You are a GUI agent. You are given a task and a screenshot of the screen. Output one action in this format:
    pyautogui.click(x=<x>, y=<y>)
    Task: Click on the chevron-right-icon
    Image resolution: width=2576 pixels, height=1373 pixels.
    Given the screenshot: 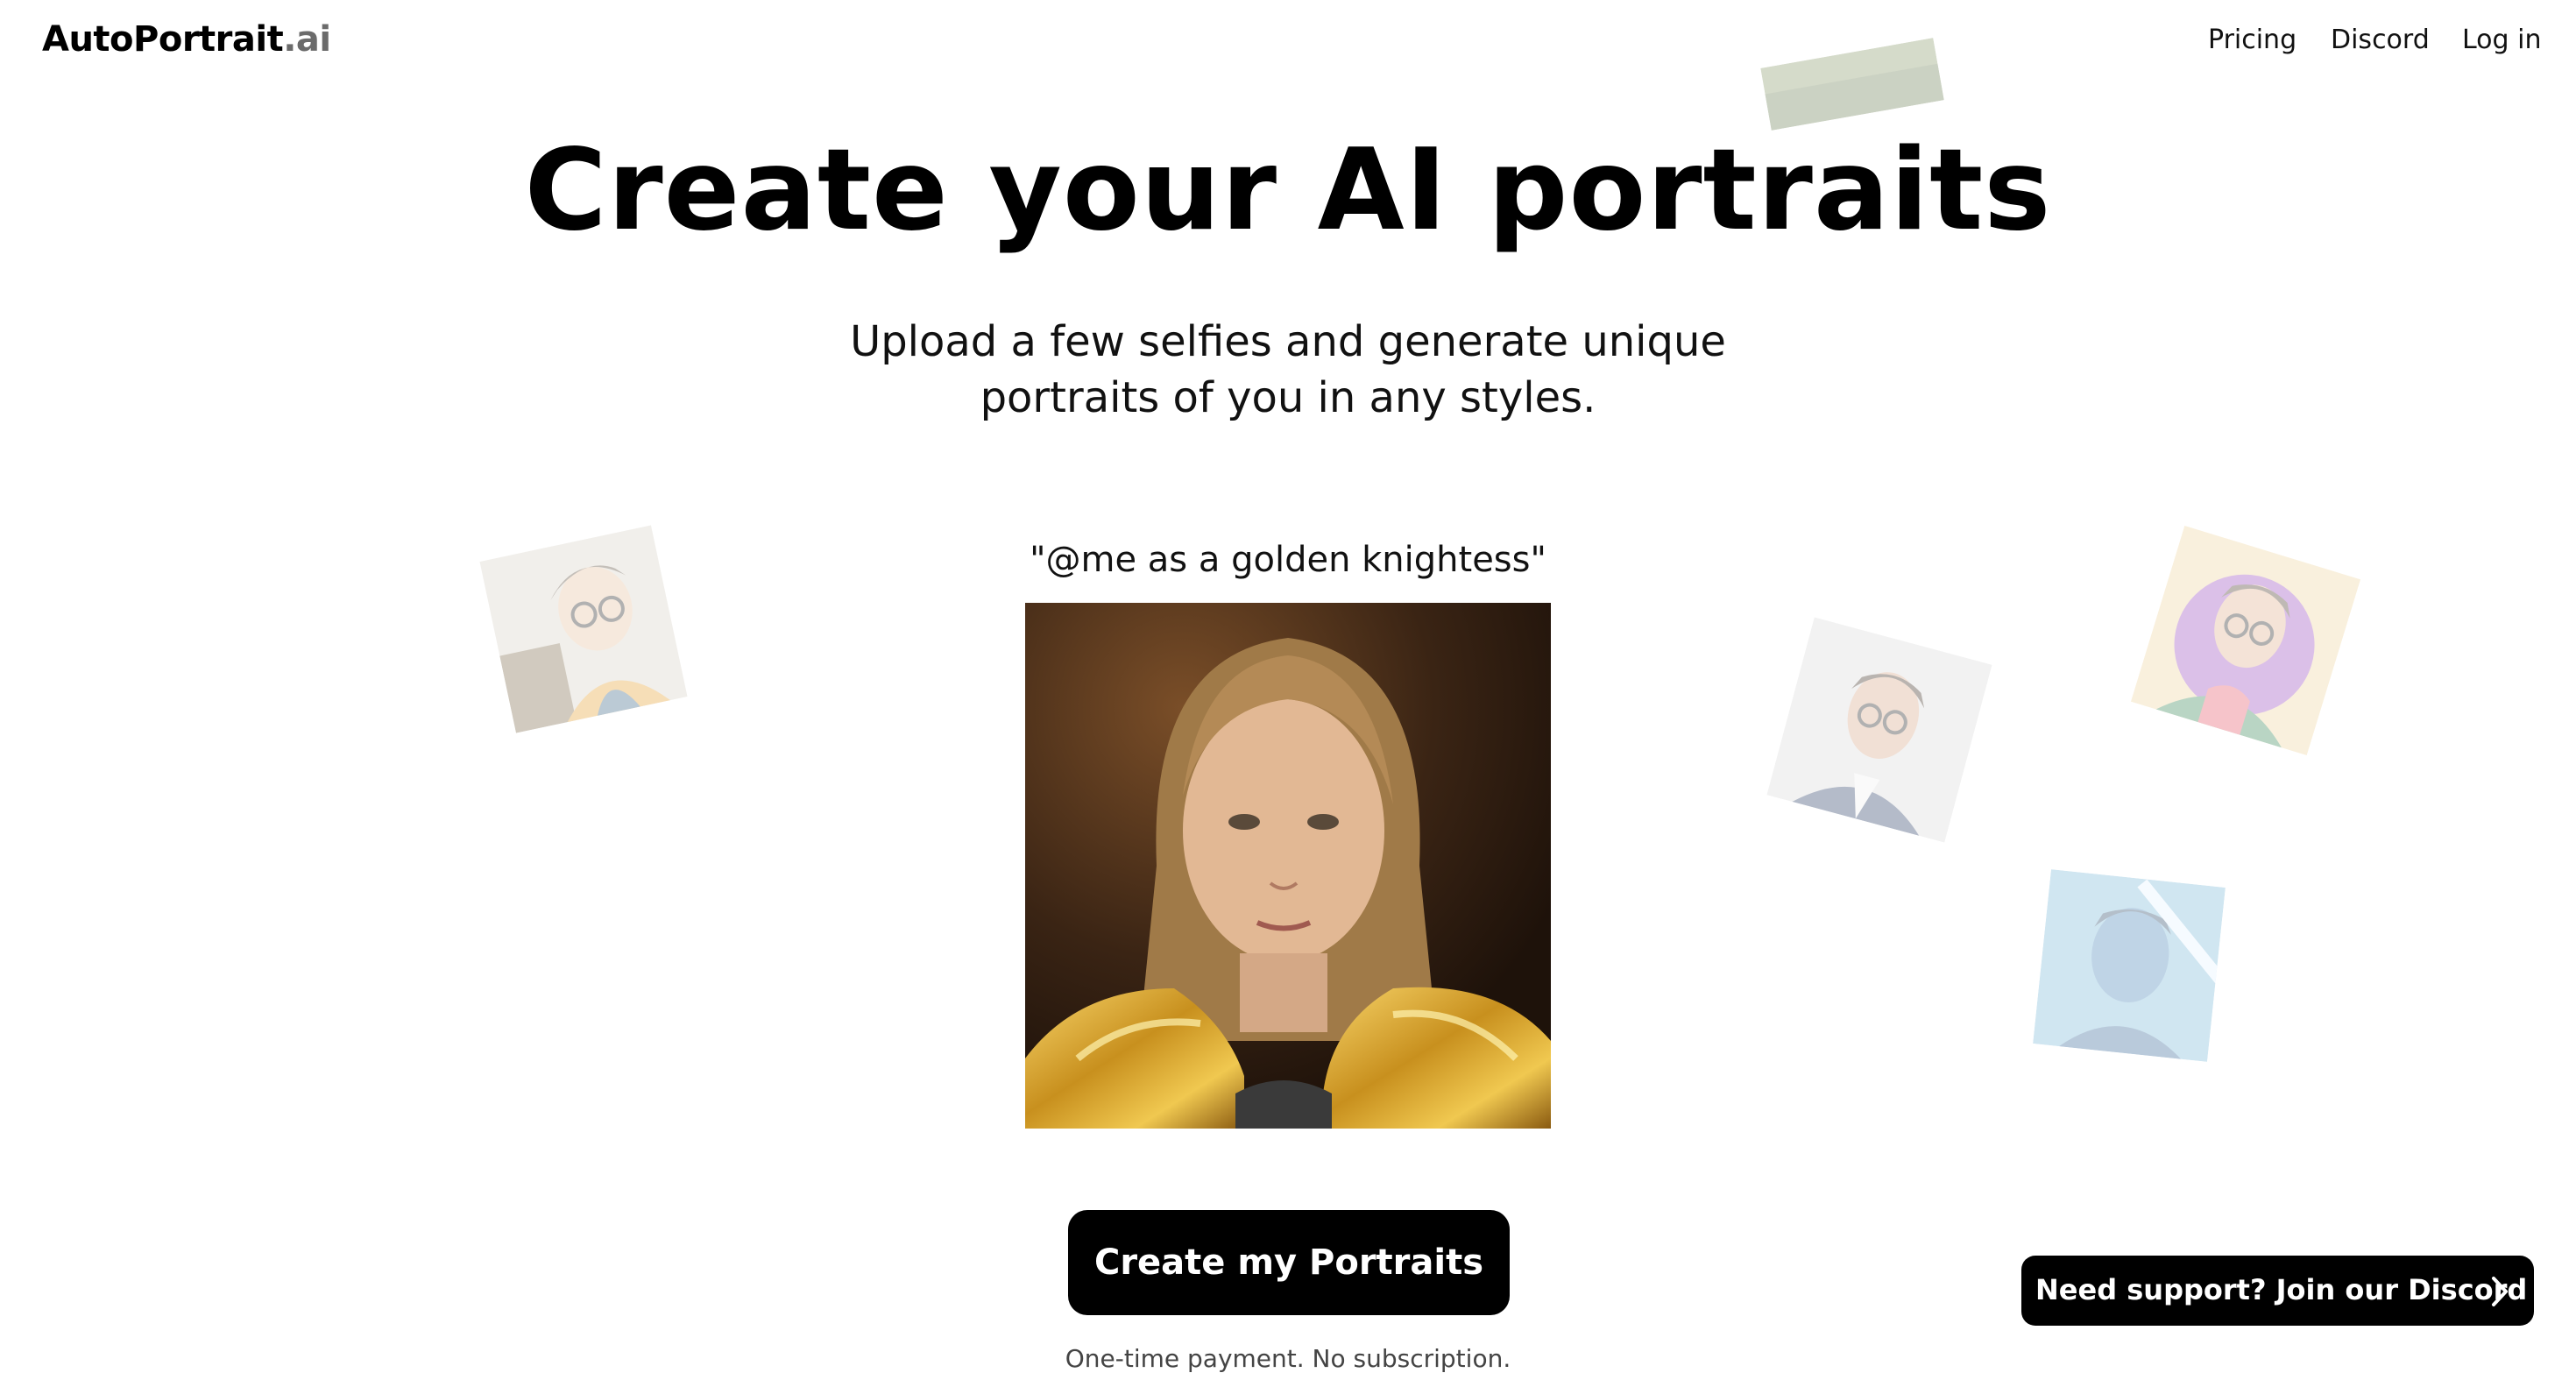 What is the action you would take?
    pyautogui.click(x=2500, y=1291)
    